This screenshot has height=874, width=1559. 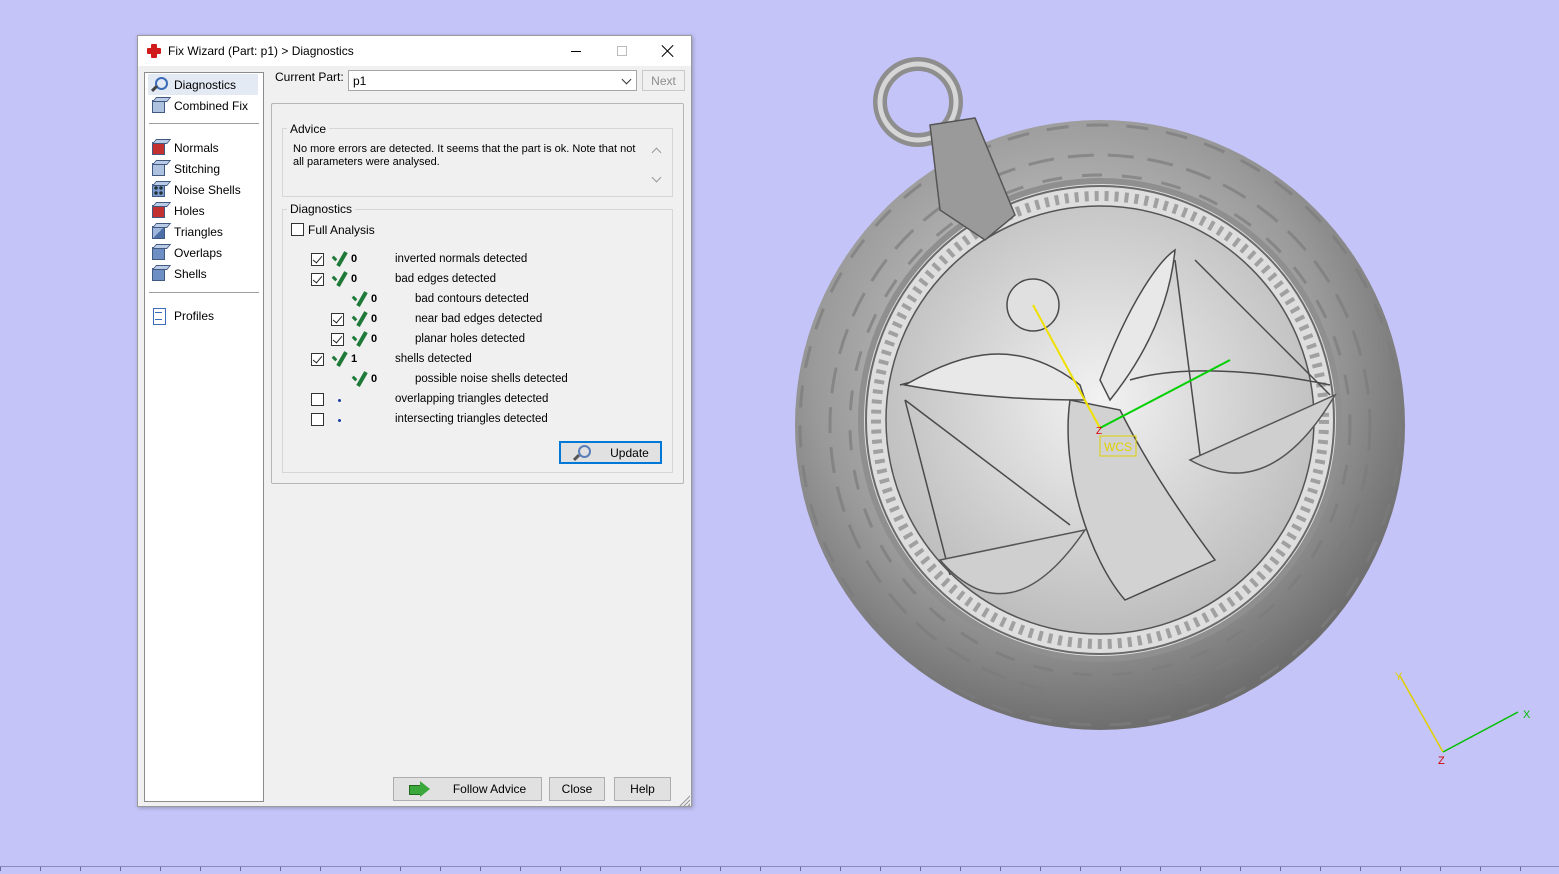 I want to click on row-label: possible noise shells detected, so click(x=491, y=379).